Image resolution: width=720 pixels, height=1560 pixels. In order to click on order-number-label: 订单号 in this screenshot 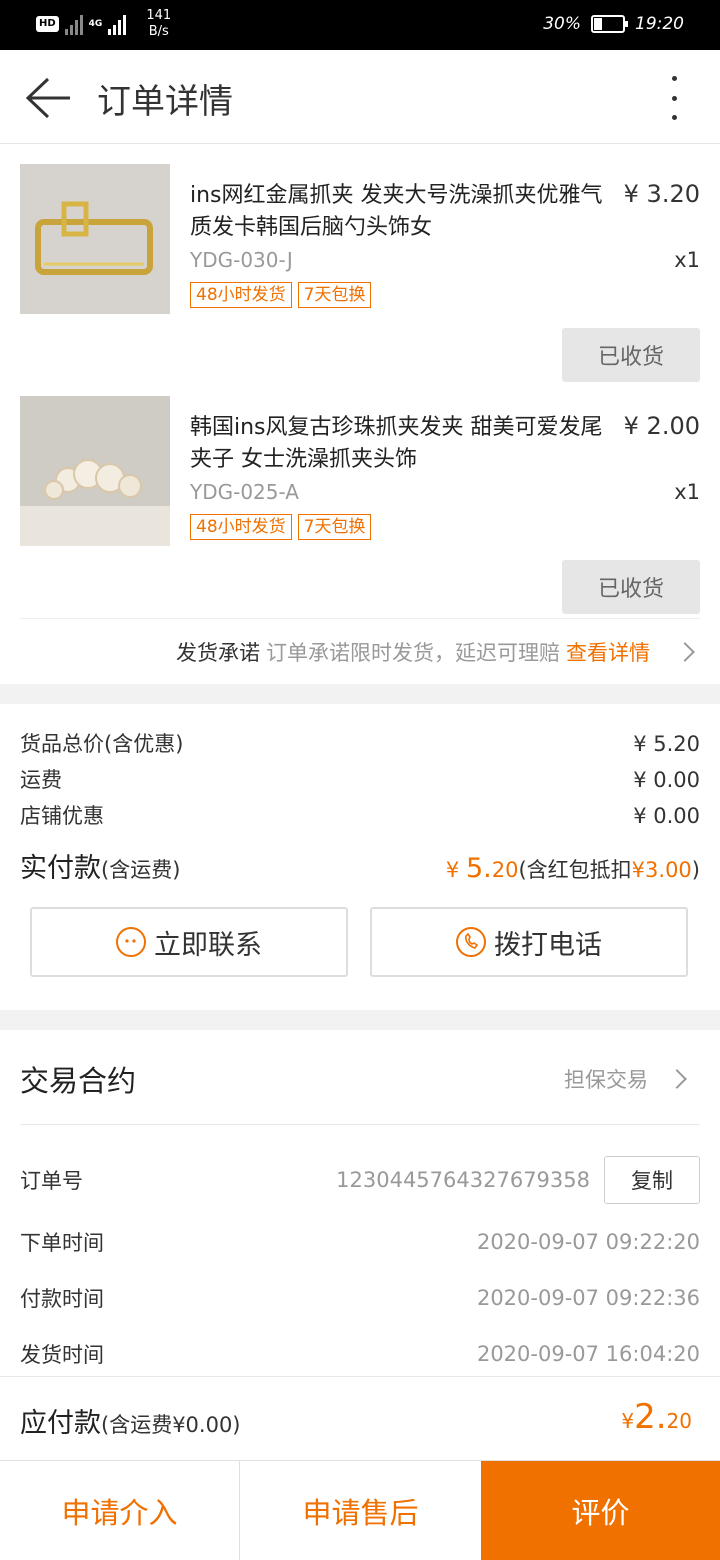, I will do `click(51, 1181)`.